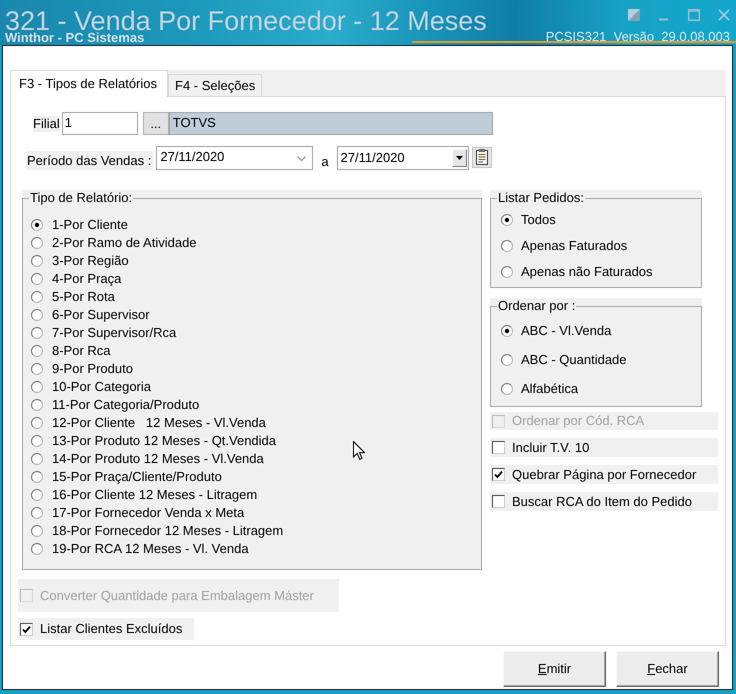 This screenshot has width=736, height=694. I want to click on radio-option: 2-Por Ramo de Atividade, so click(252, 243).